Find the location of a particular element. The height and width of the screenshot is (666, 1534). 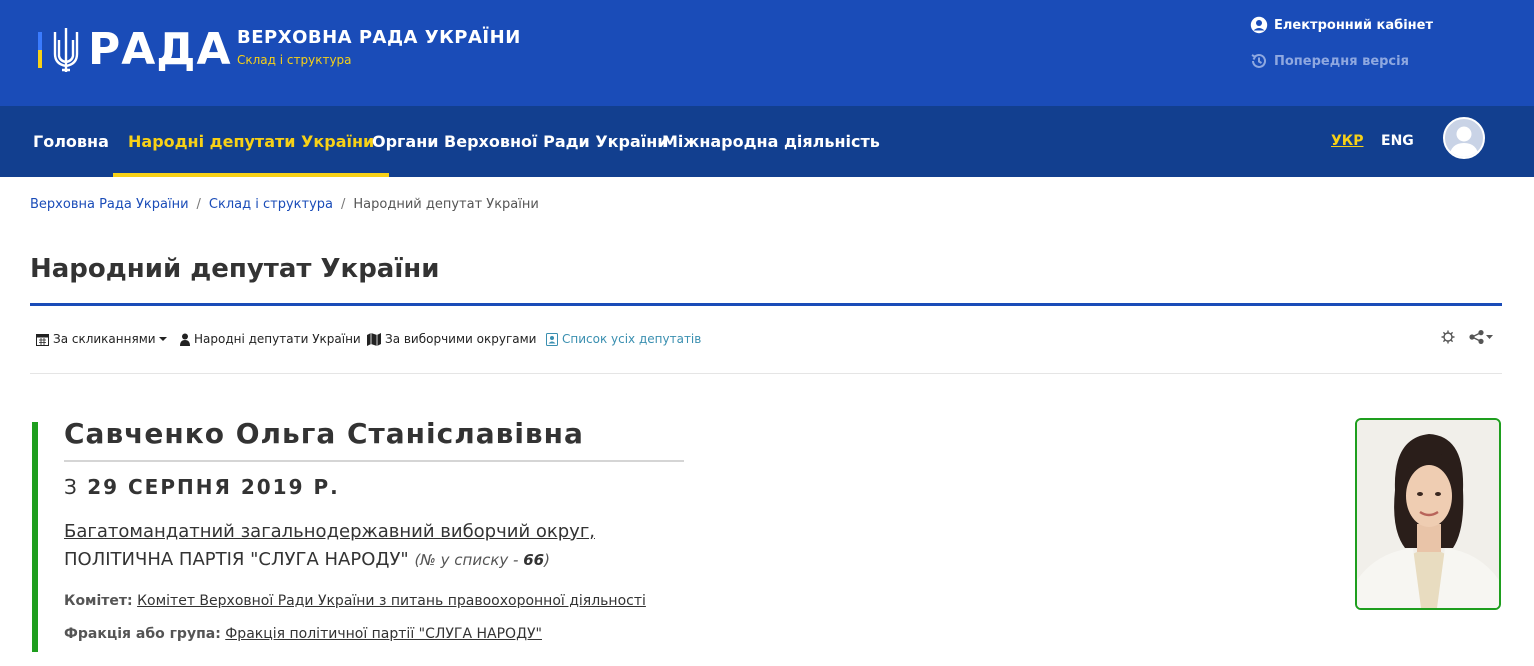

trident-icon is located at coordinates (66, 50).